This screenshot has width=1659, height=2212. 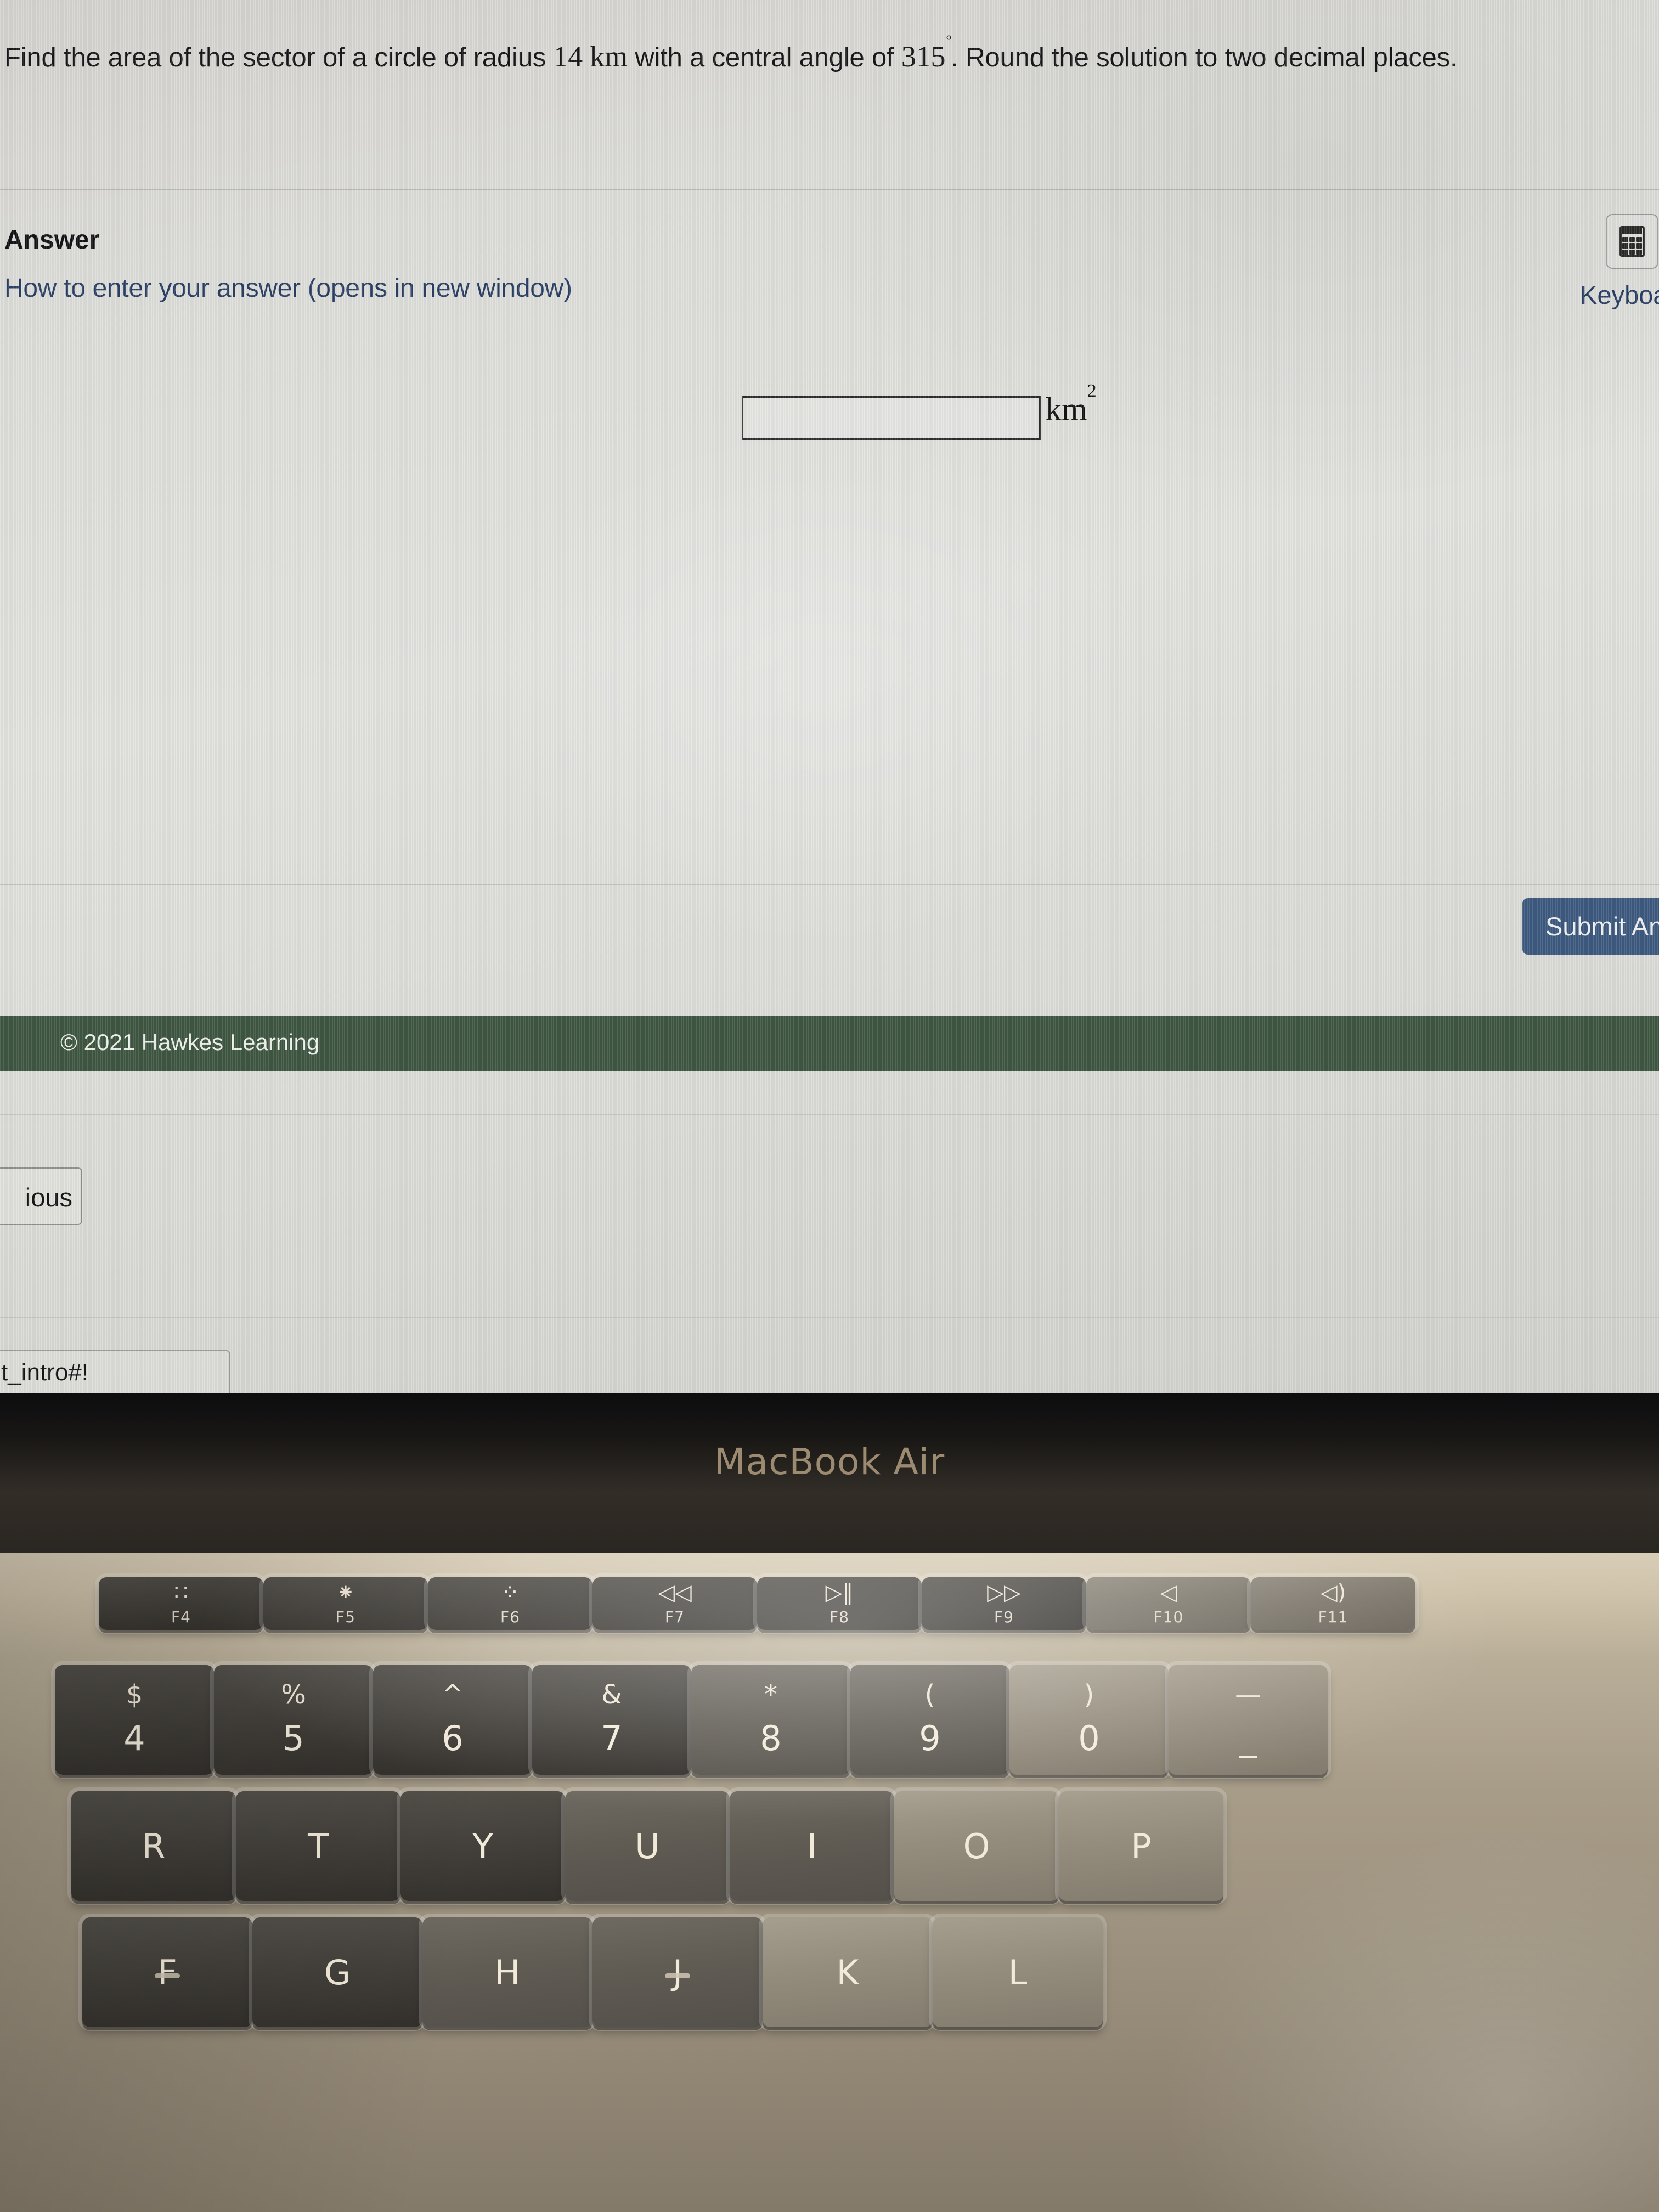 I want to click on key-char-9: 9, so click(x=930, y=1738).